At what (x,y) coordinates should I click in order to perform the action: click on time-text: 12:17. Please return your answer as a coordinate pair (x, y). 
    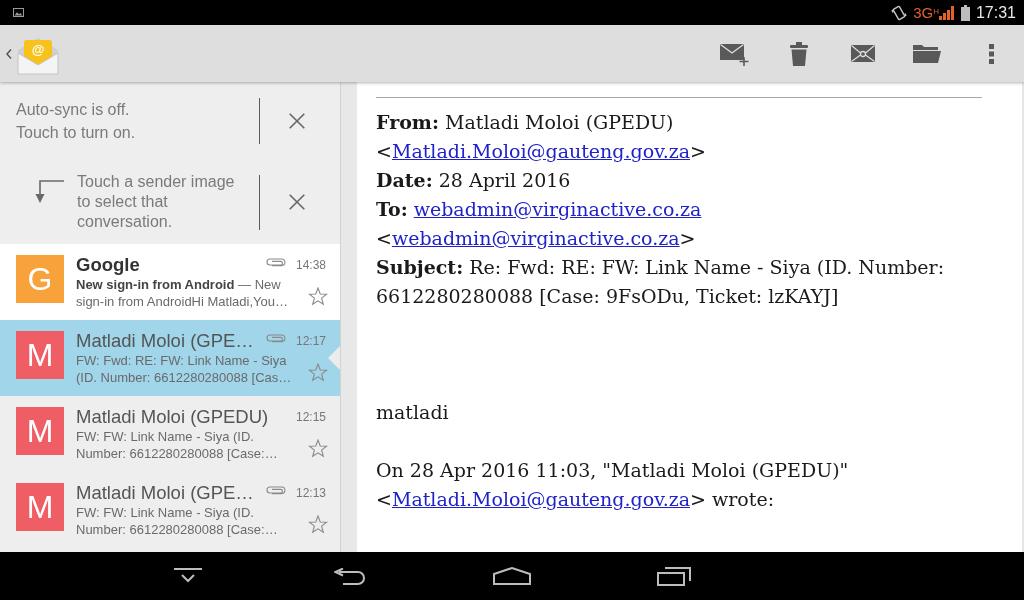
    Looking at the image, I should click on (310, 341).